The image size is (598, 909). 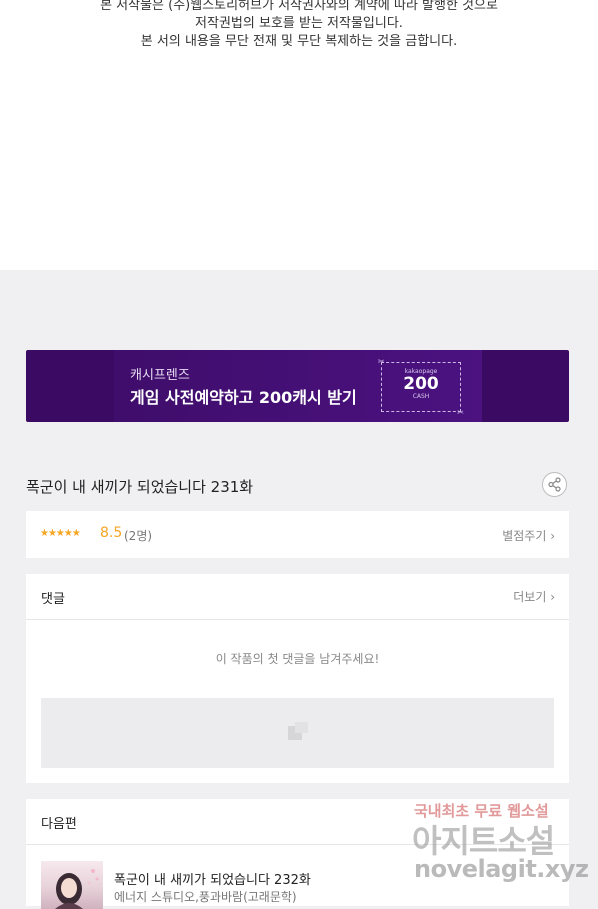 I want to click on next-episode-heading: 다음편, so click(x=59, y=824).